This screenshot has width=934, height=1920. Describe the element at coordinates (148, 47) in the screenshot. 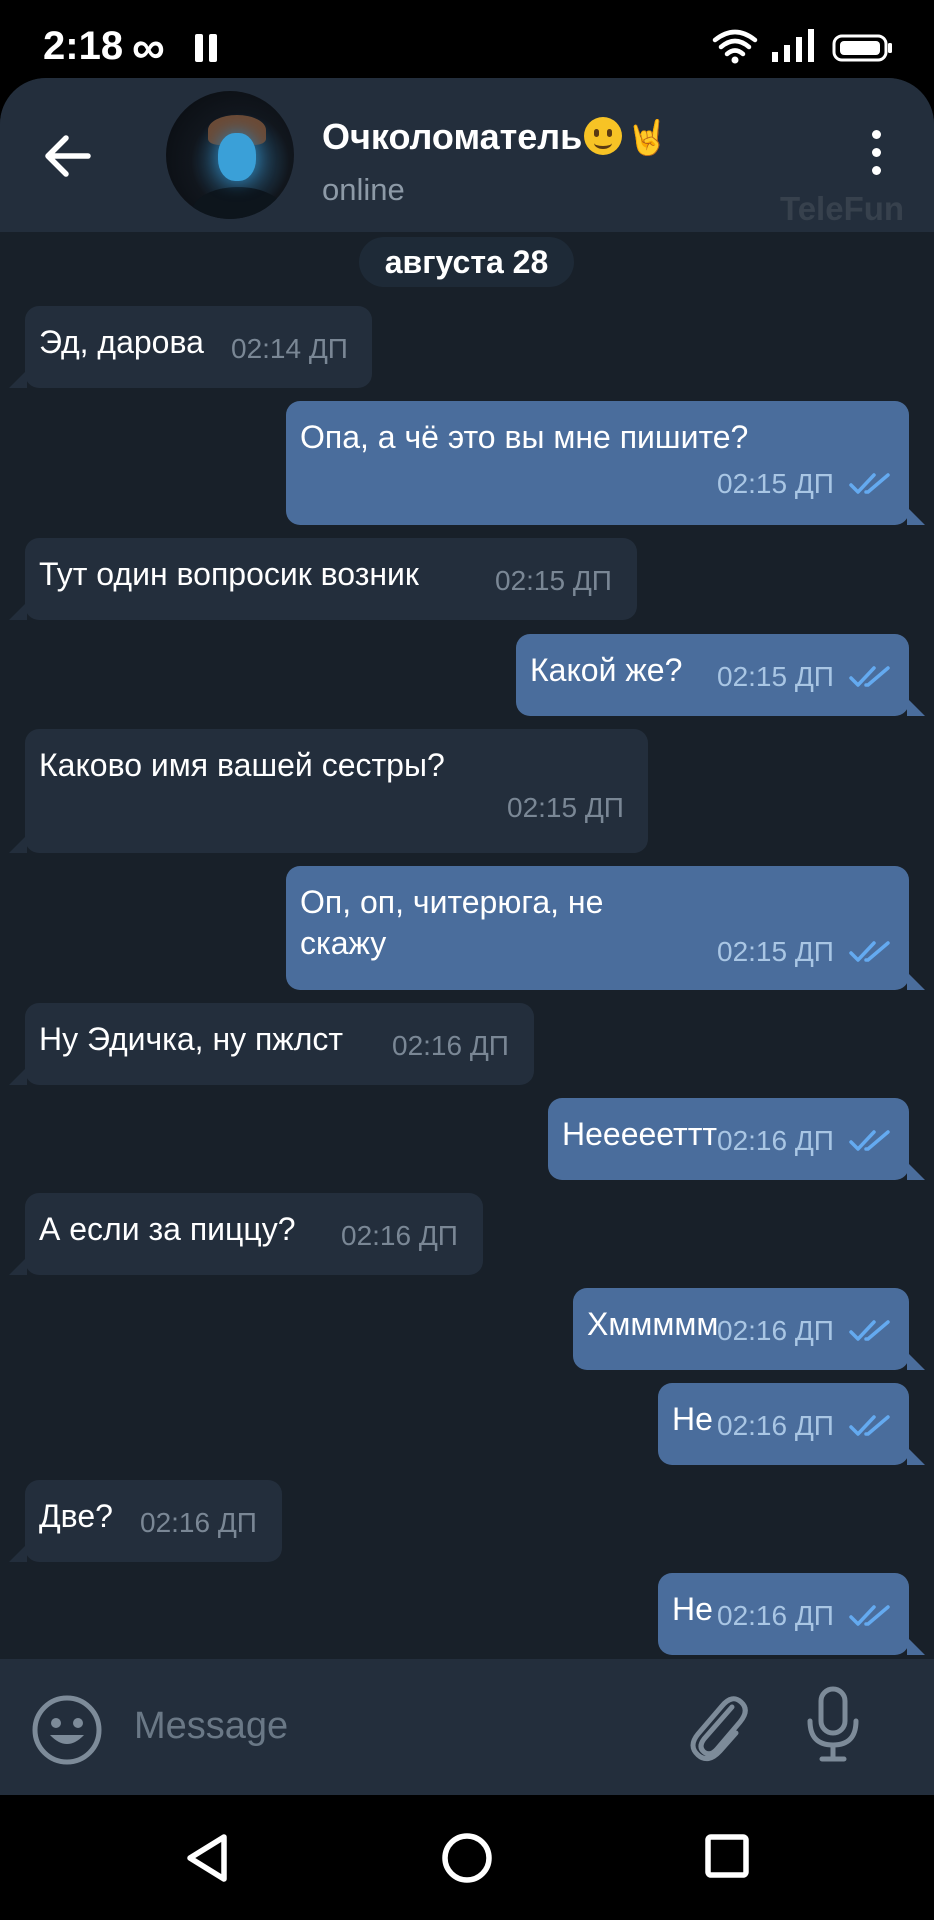

I see `infinity-icon: ∞` at that location.